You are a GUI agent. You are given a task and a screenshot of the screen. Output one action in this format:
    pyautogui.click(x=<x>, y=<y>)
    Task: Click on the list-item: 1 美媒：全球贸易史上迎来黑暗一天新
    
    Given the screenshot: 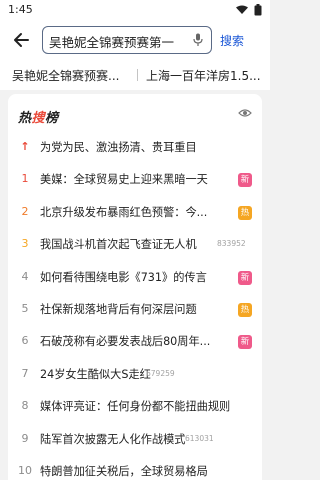 What is the action you would take?
    pyautogui.click(x=135, y=180)
    